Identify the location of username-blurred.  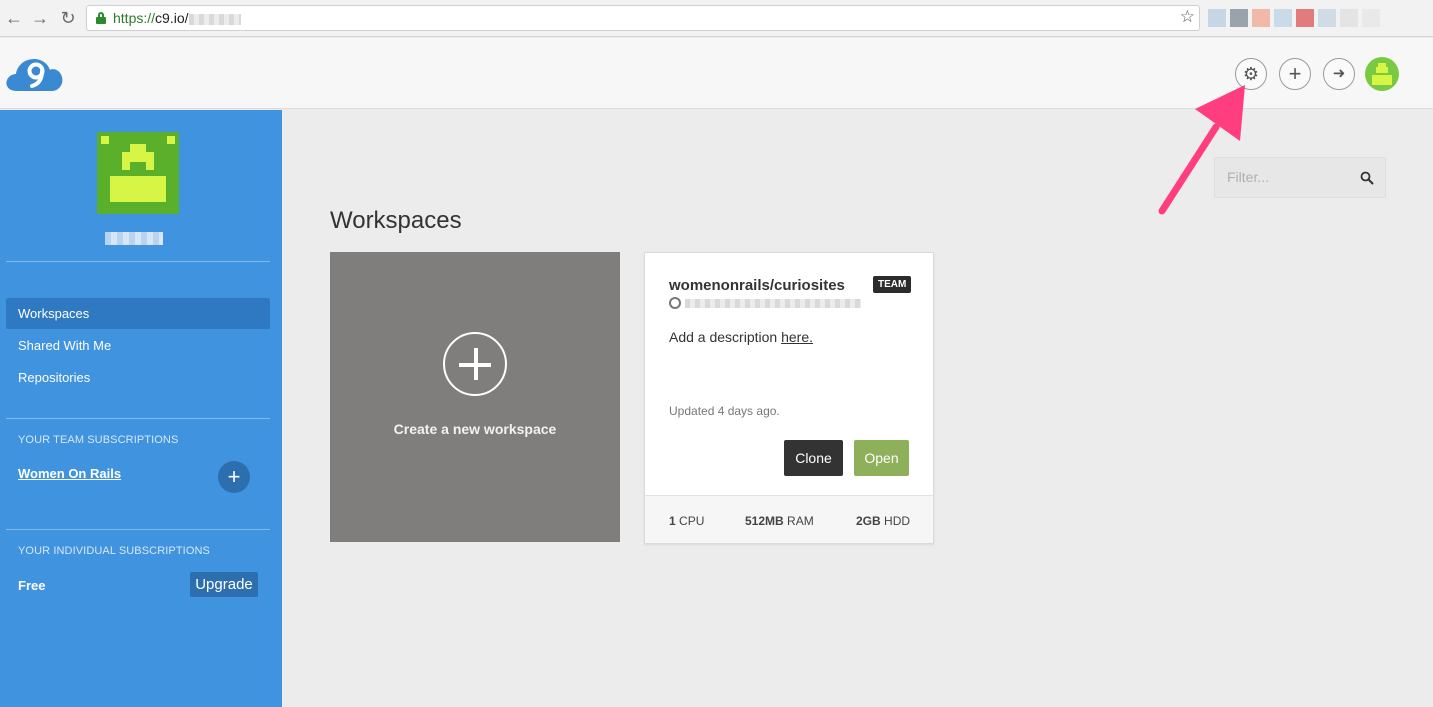
(134, 238).